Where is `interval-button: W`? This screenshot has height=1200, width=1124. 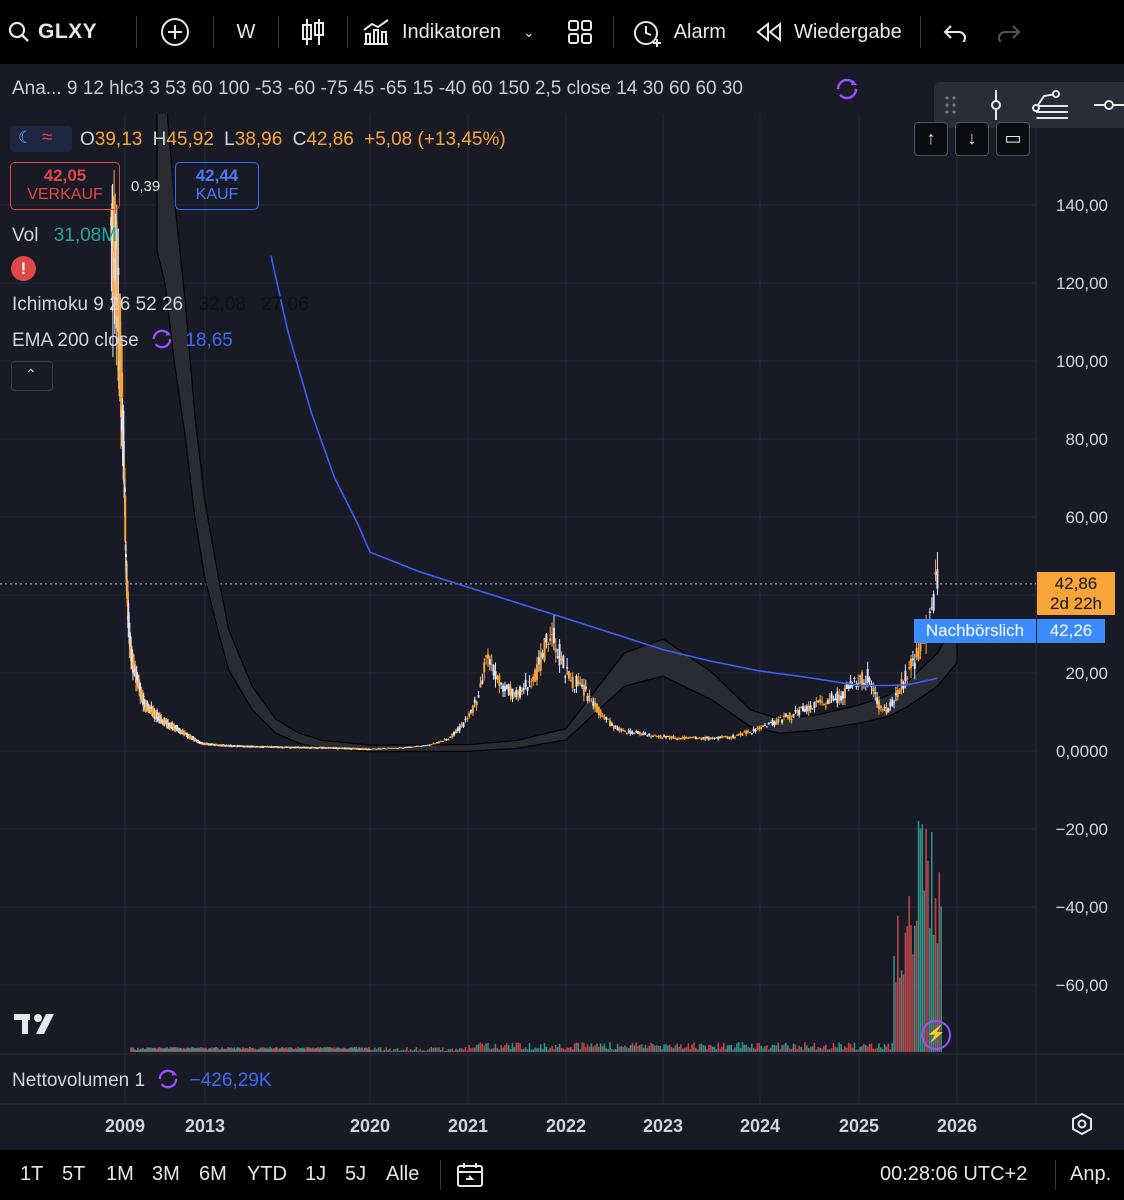
interval-button: W is located at coordinates (246, 32).